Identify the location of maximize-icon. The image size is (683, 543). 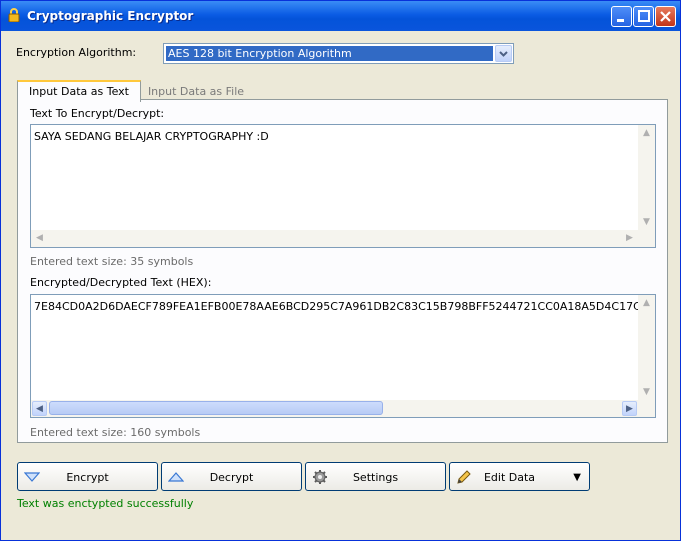
(644, 16).